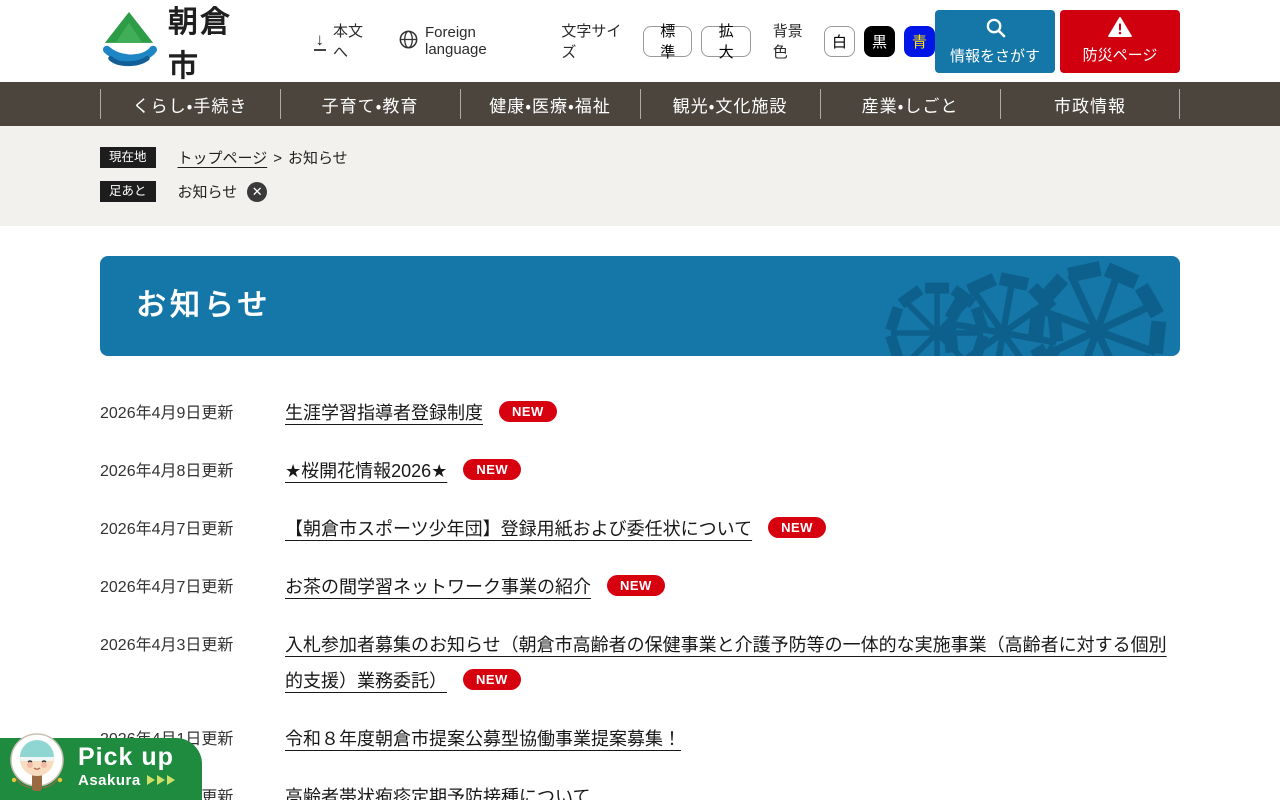 Image resolution: width=1280 pixels, height=800 pixels. What do you see at coordinates (1090, 104) in the screenshot?
I see `nav-item-shisei: 市政情報` at bounding box center [1090, 104].